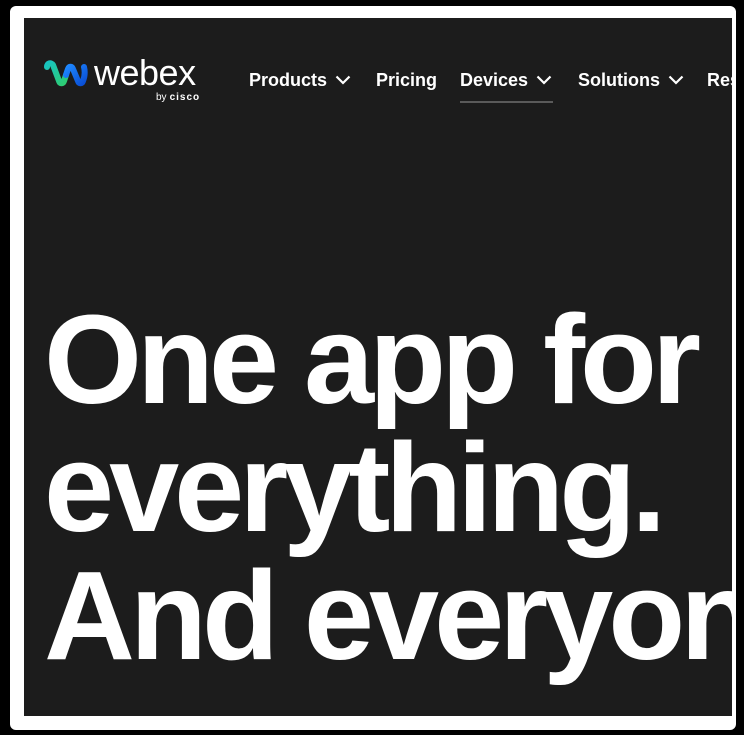 The width and height of the screenshot is (744, 735). I want to click on nav-item-resources: Res, so click(719, 80).